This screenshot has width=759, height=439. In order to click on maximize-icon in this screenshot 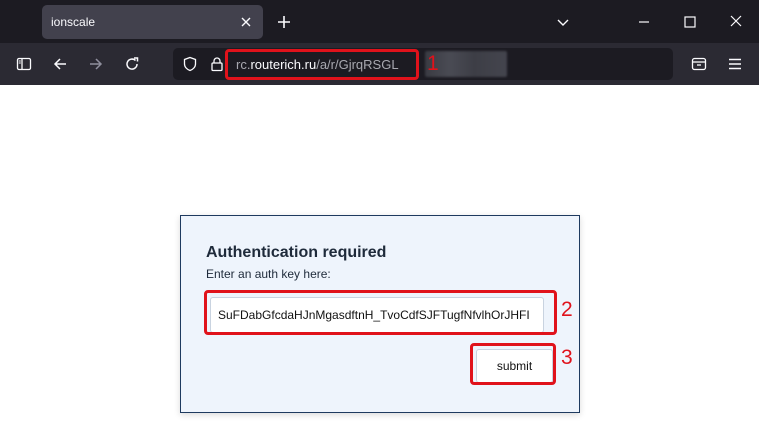, I will do `click(690, 22)`.